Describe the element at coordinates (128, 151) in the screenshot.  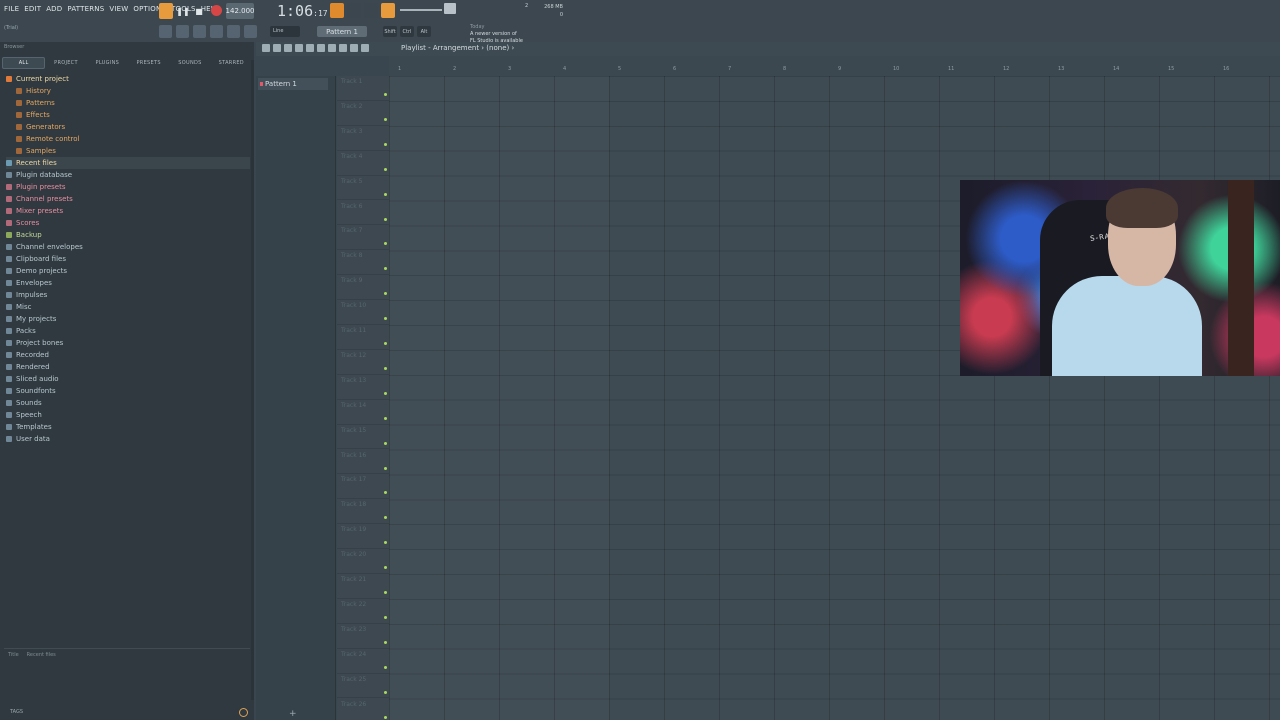
I see `tree-project-item: Samples` at that location.